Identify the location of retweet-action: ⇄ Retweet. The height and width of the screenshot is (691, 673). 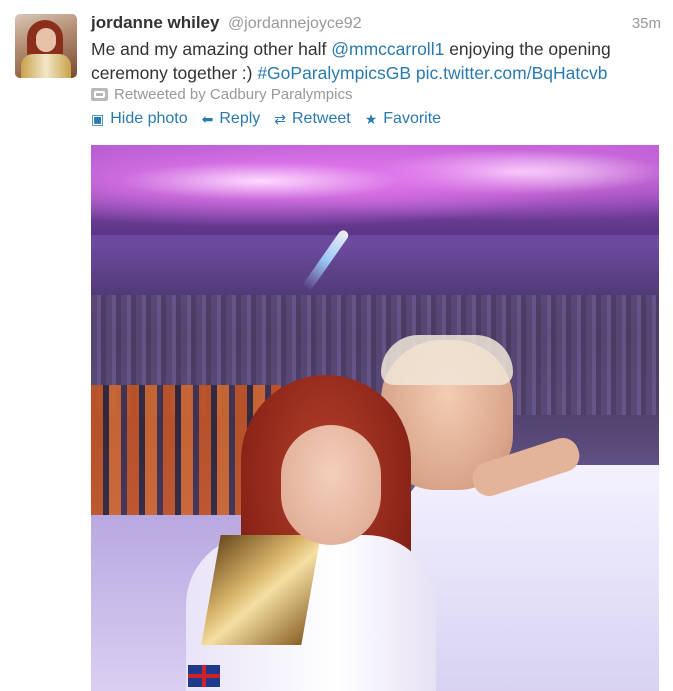
(312, 119).